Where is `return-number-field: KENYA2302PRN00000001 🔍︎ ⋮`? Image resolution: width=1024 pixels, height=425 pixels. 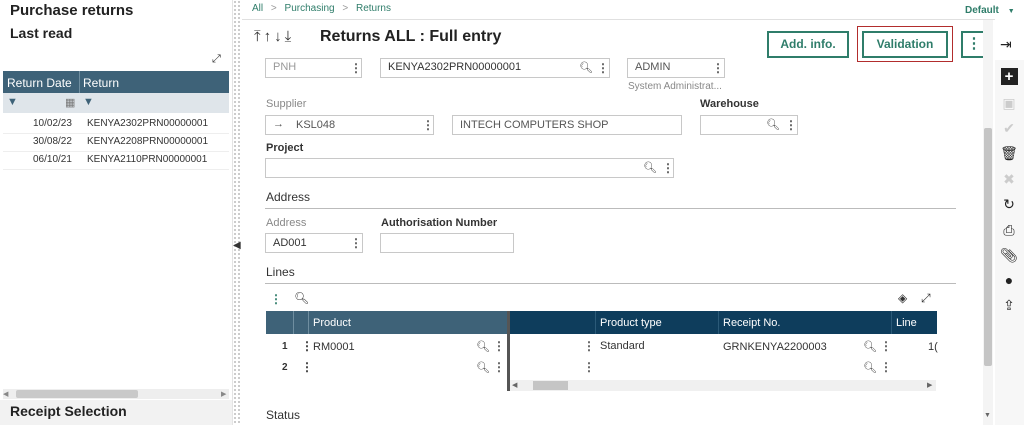 return-number-field: KENYA2302PRN00000001 🔍︎ ⋮ is located at coordinates (495, 68).